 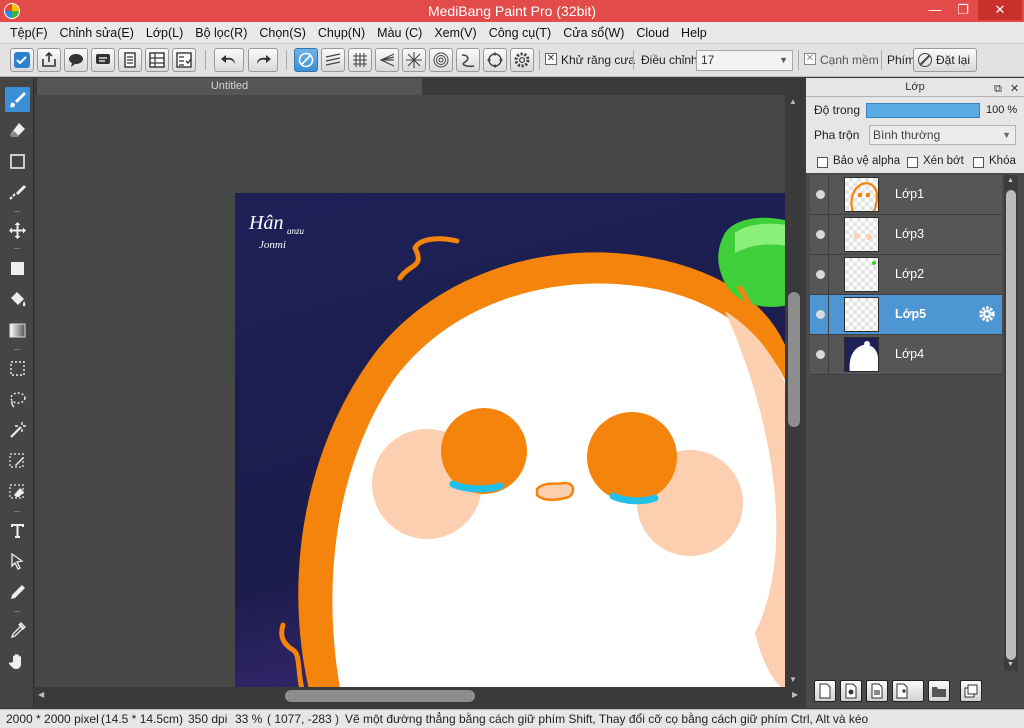 What do you see at coordinates (17, 99) in the screenshot?
I see `brush-tool` at bounding box center [17, 99].